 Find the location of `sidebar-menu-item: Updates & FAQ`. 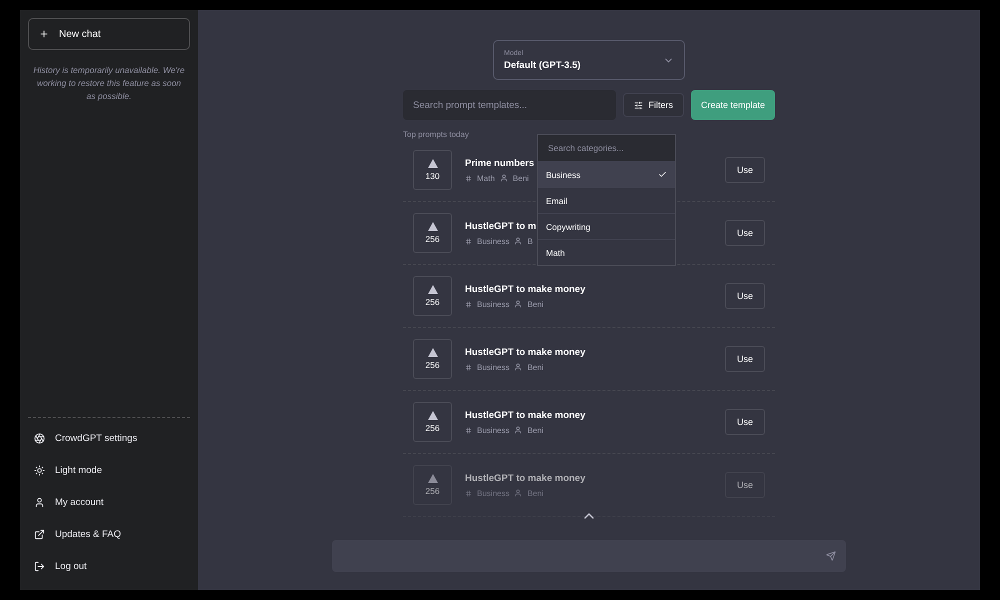

sidebar-menu-item: Updates & FAQ is located at coordinates (109, 534).